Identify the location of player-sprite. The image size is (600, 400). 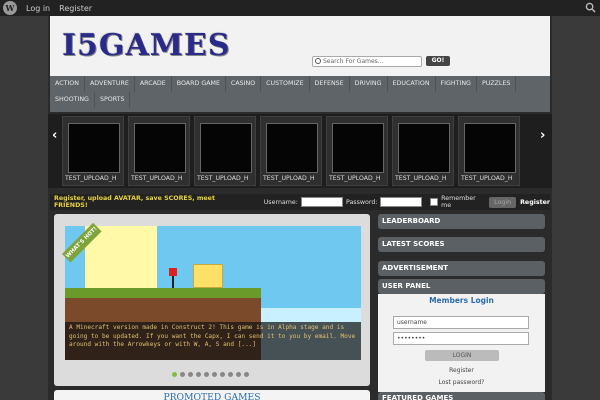
(173, 272).